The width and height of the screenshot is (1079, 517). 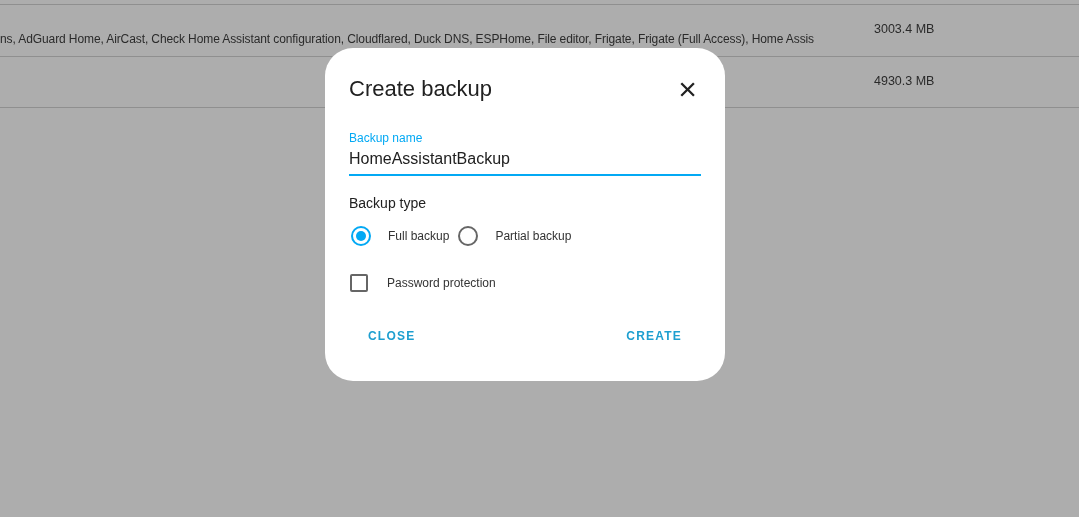 I want to click on radio-label: Partial backup, so click(x=533, y=236).